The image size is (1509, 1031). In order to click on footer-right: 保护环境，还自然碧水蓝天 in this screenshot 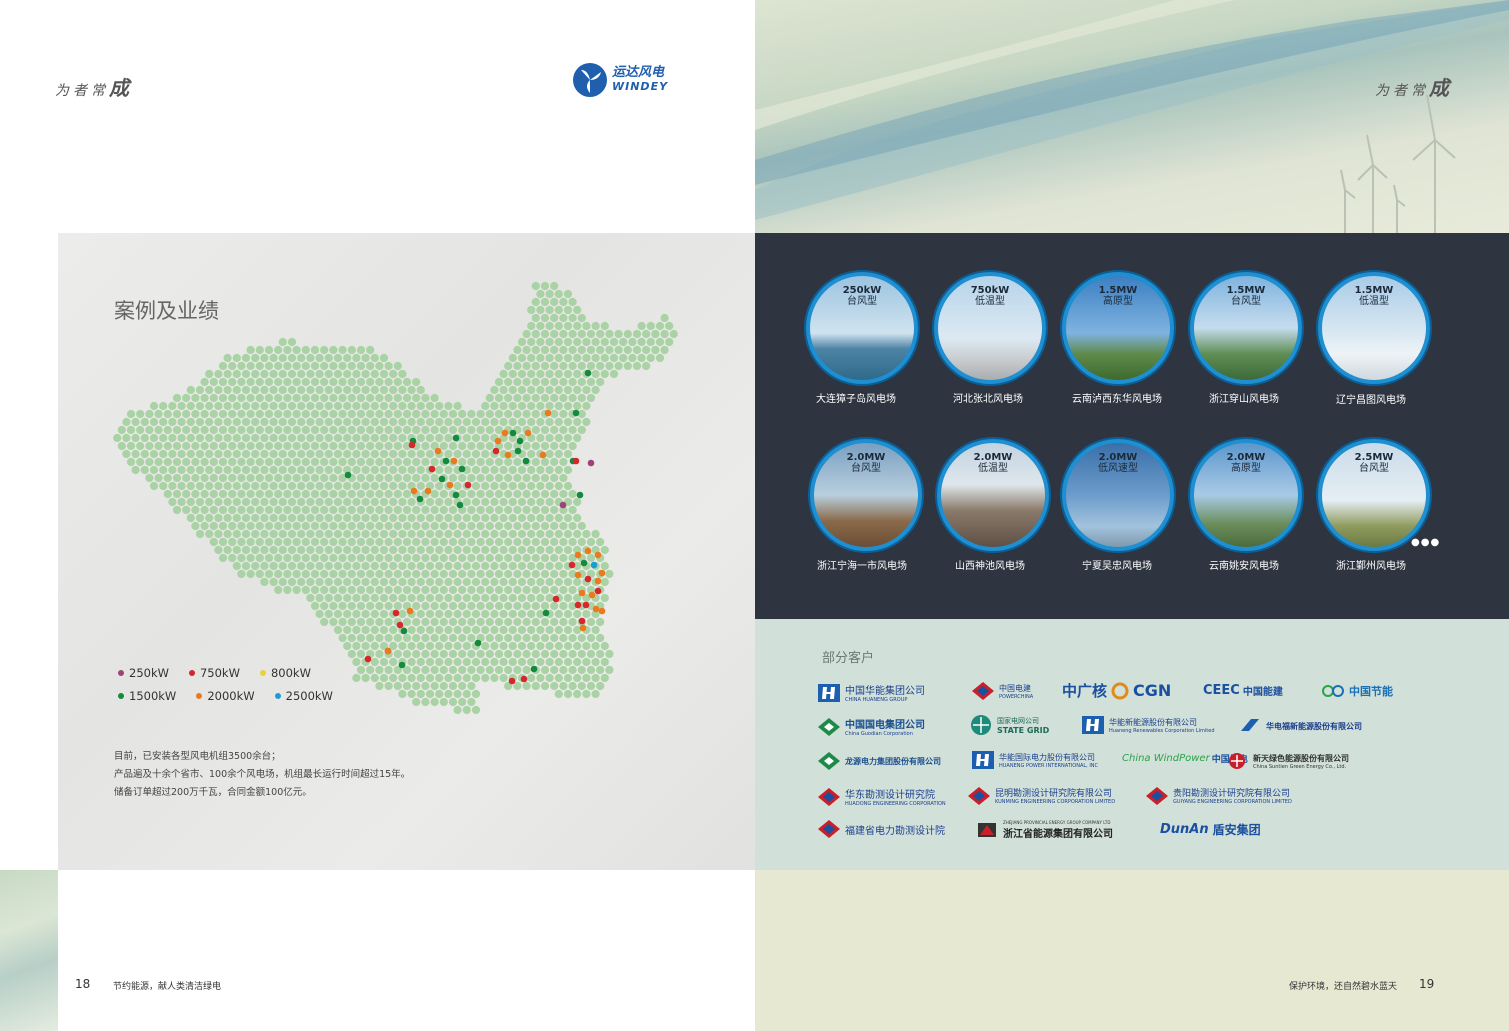, I will do `click(1343, 987)`.